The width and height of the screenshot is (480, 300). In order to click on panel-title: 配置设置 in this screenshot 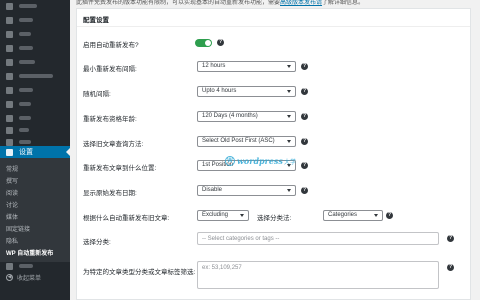, I will do `click(96, 20)`.